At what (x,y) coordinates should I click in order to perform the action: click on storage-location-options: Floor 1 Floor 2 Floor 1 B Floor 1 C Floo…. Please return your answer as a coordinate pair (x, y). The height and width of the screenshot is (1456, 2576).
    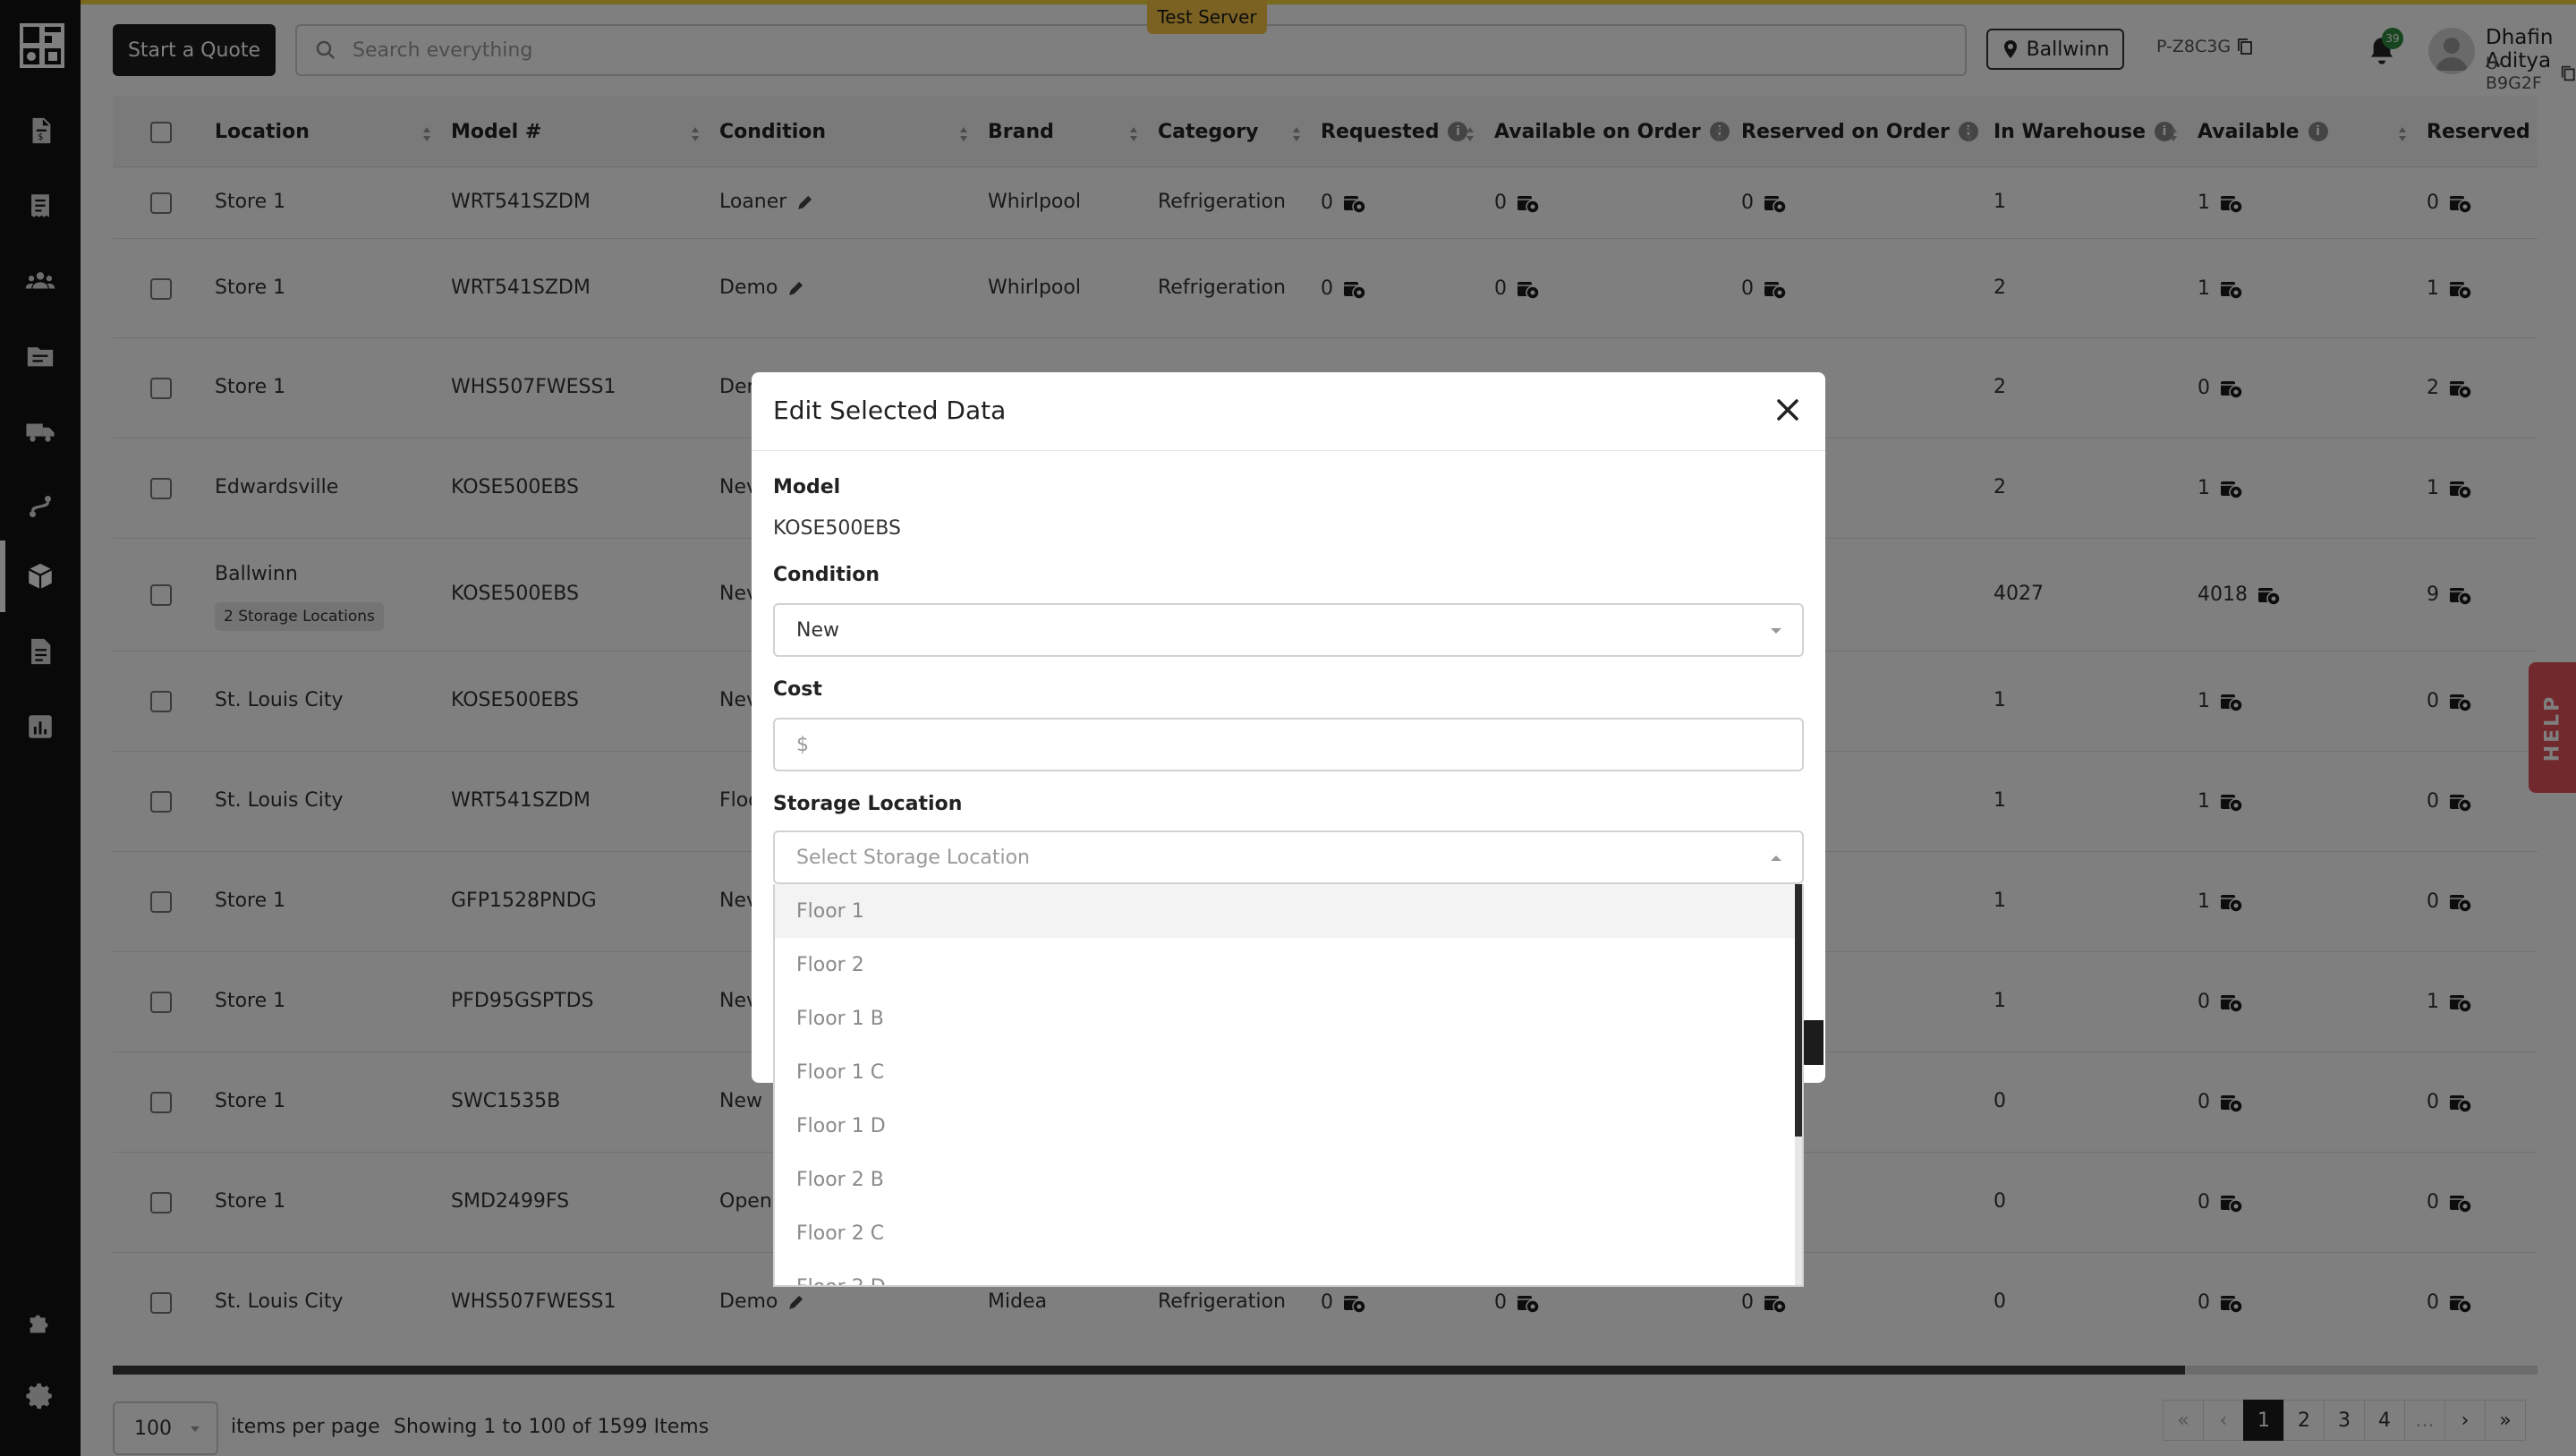
    Looking at the image, I should click on (1288, 1085).